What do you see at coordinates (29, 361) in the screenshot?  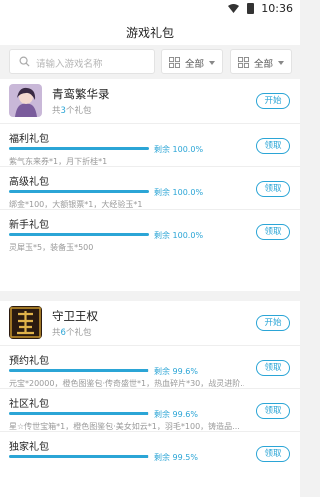 I see `gift-name: 预约礼包` at bounding box center [29, 361].